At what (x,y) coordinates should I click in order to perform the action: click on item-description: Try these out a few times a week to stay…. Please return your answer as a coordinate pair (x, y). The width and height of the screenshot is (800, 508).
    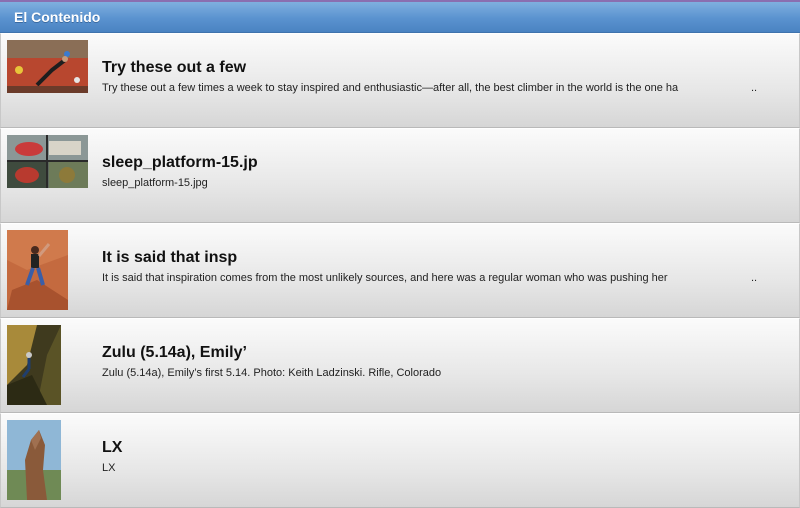
    Looking at the image, I should click on (390, 88).